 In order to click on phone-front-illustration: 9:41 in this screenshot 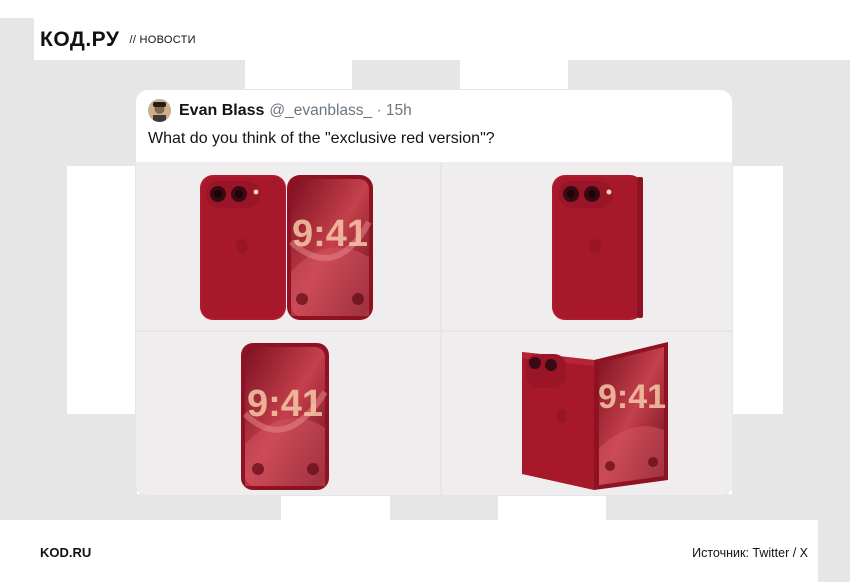, I will do `click(285, 416)`.